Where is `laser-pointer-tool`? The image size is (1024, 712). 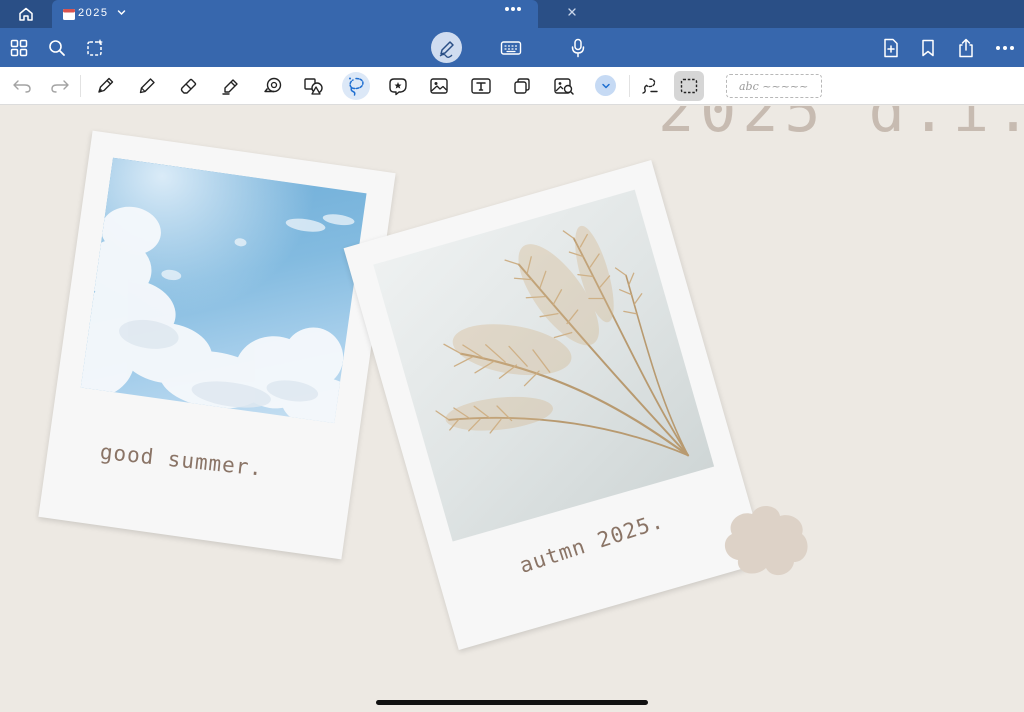 laser-pointer-tool is located at coordinates (649, 86).